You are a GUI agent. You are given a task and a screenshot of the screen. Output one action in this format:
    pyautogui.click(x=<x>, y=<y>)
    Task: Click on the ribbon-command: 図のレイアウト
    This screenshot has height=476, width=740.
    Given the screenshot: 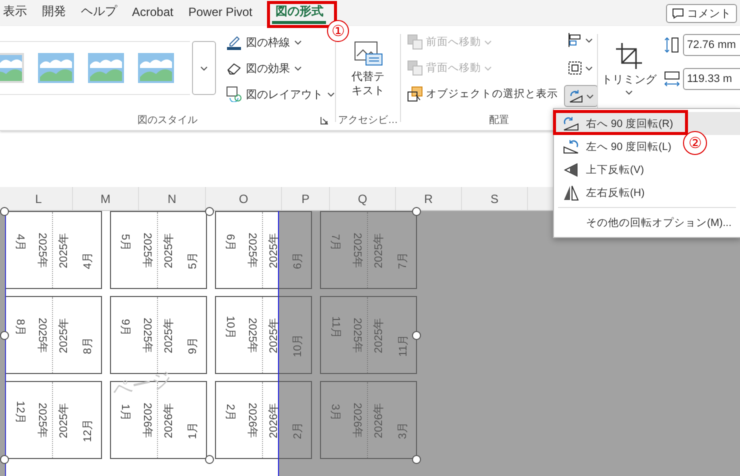 What is the action you would take?
    pyautogui.click(x=280, y=94)
    